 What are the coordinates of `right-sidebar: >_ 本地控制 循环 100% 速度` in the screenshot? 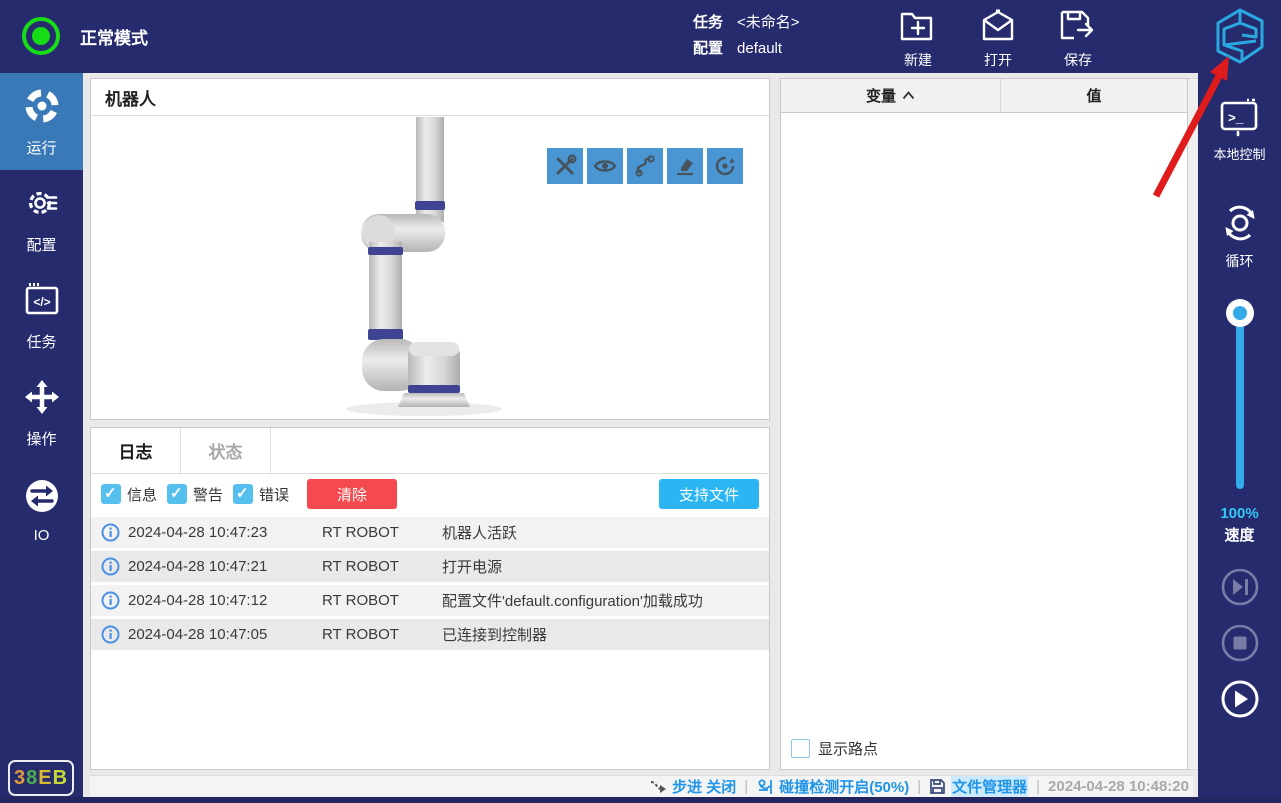 It's located at (1239, 438).